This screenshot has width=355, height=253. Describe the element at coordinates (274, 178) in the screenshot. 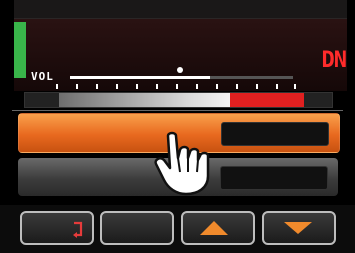

I see `value-field` at that location.